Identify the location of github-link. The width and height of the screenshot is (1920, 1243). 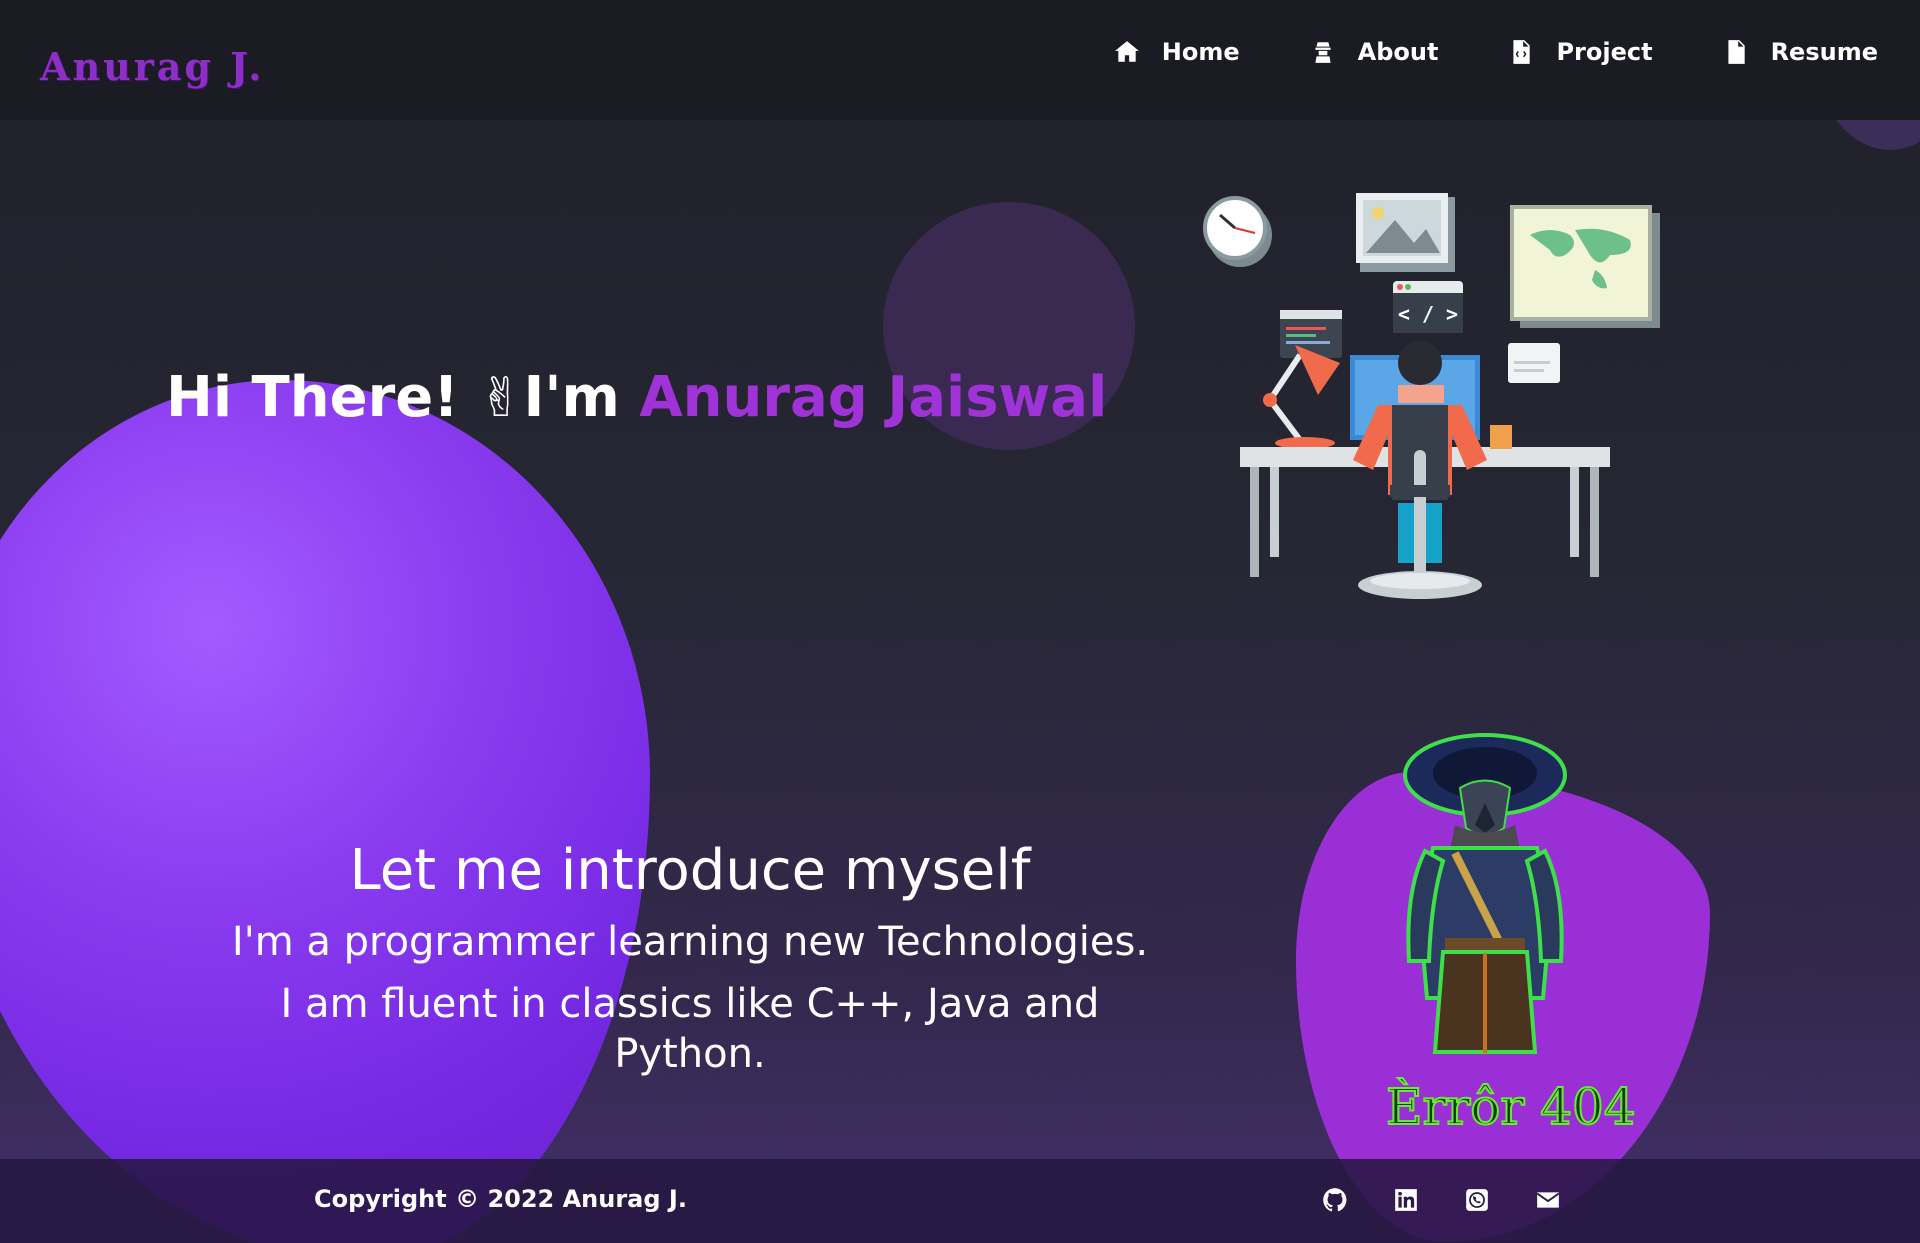
(1335, 1200).